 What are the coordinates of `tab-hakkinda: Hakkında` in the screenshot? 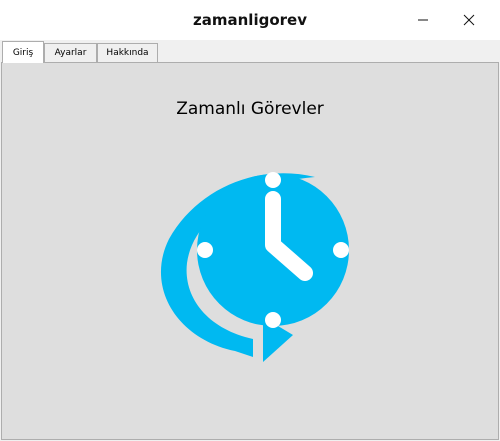 It's located at (127, 52).